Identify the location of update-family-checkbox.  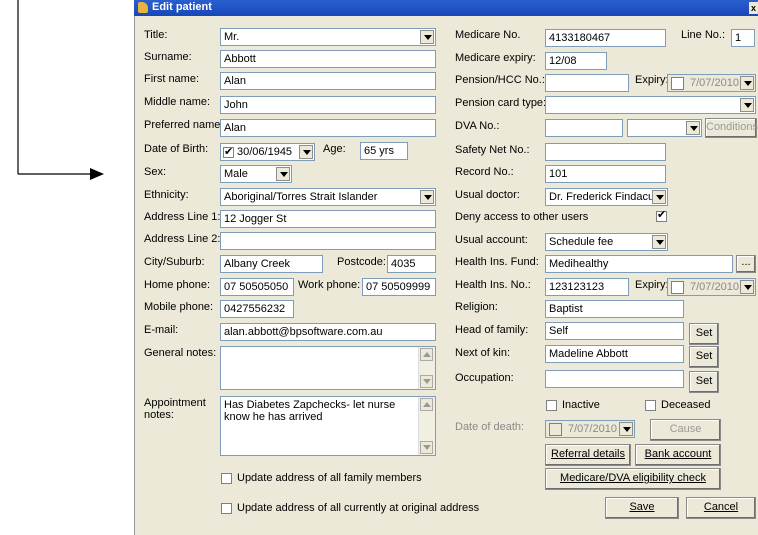
(226, 478).